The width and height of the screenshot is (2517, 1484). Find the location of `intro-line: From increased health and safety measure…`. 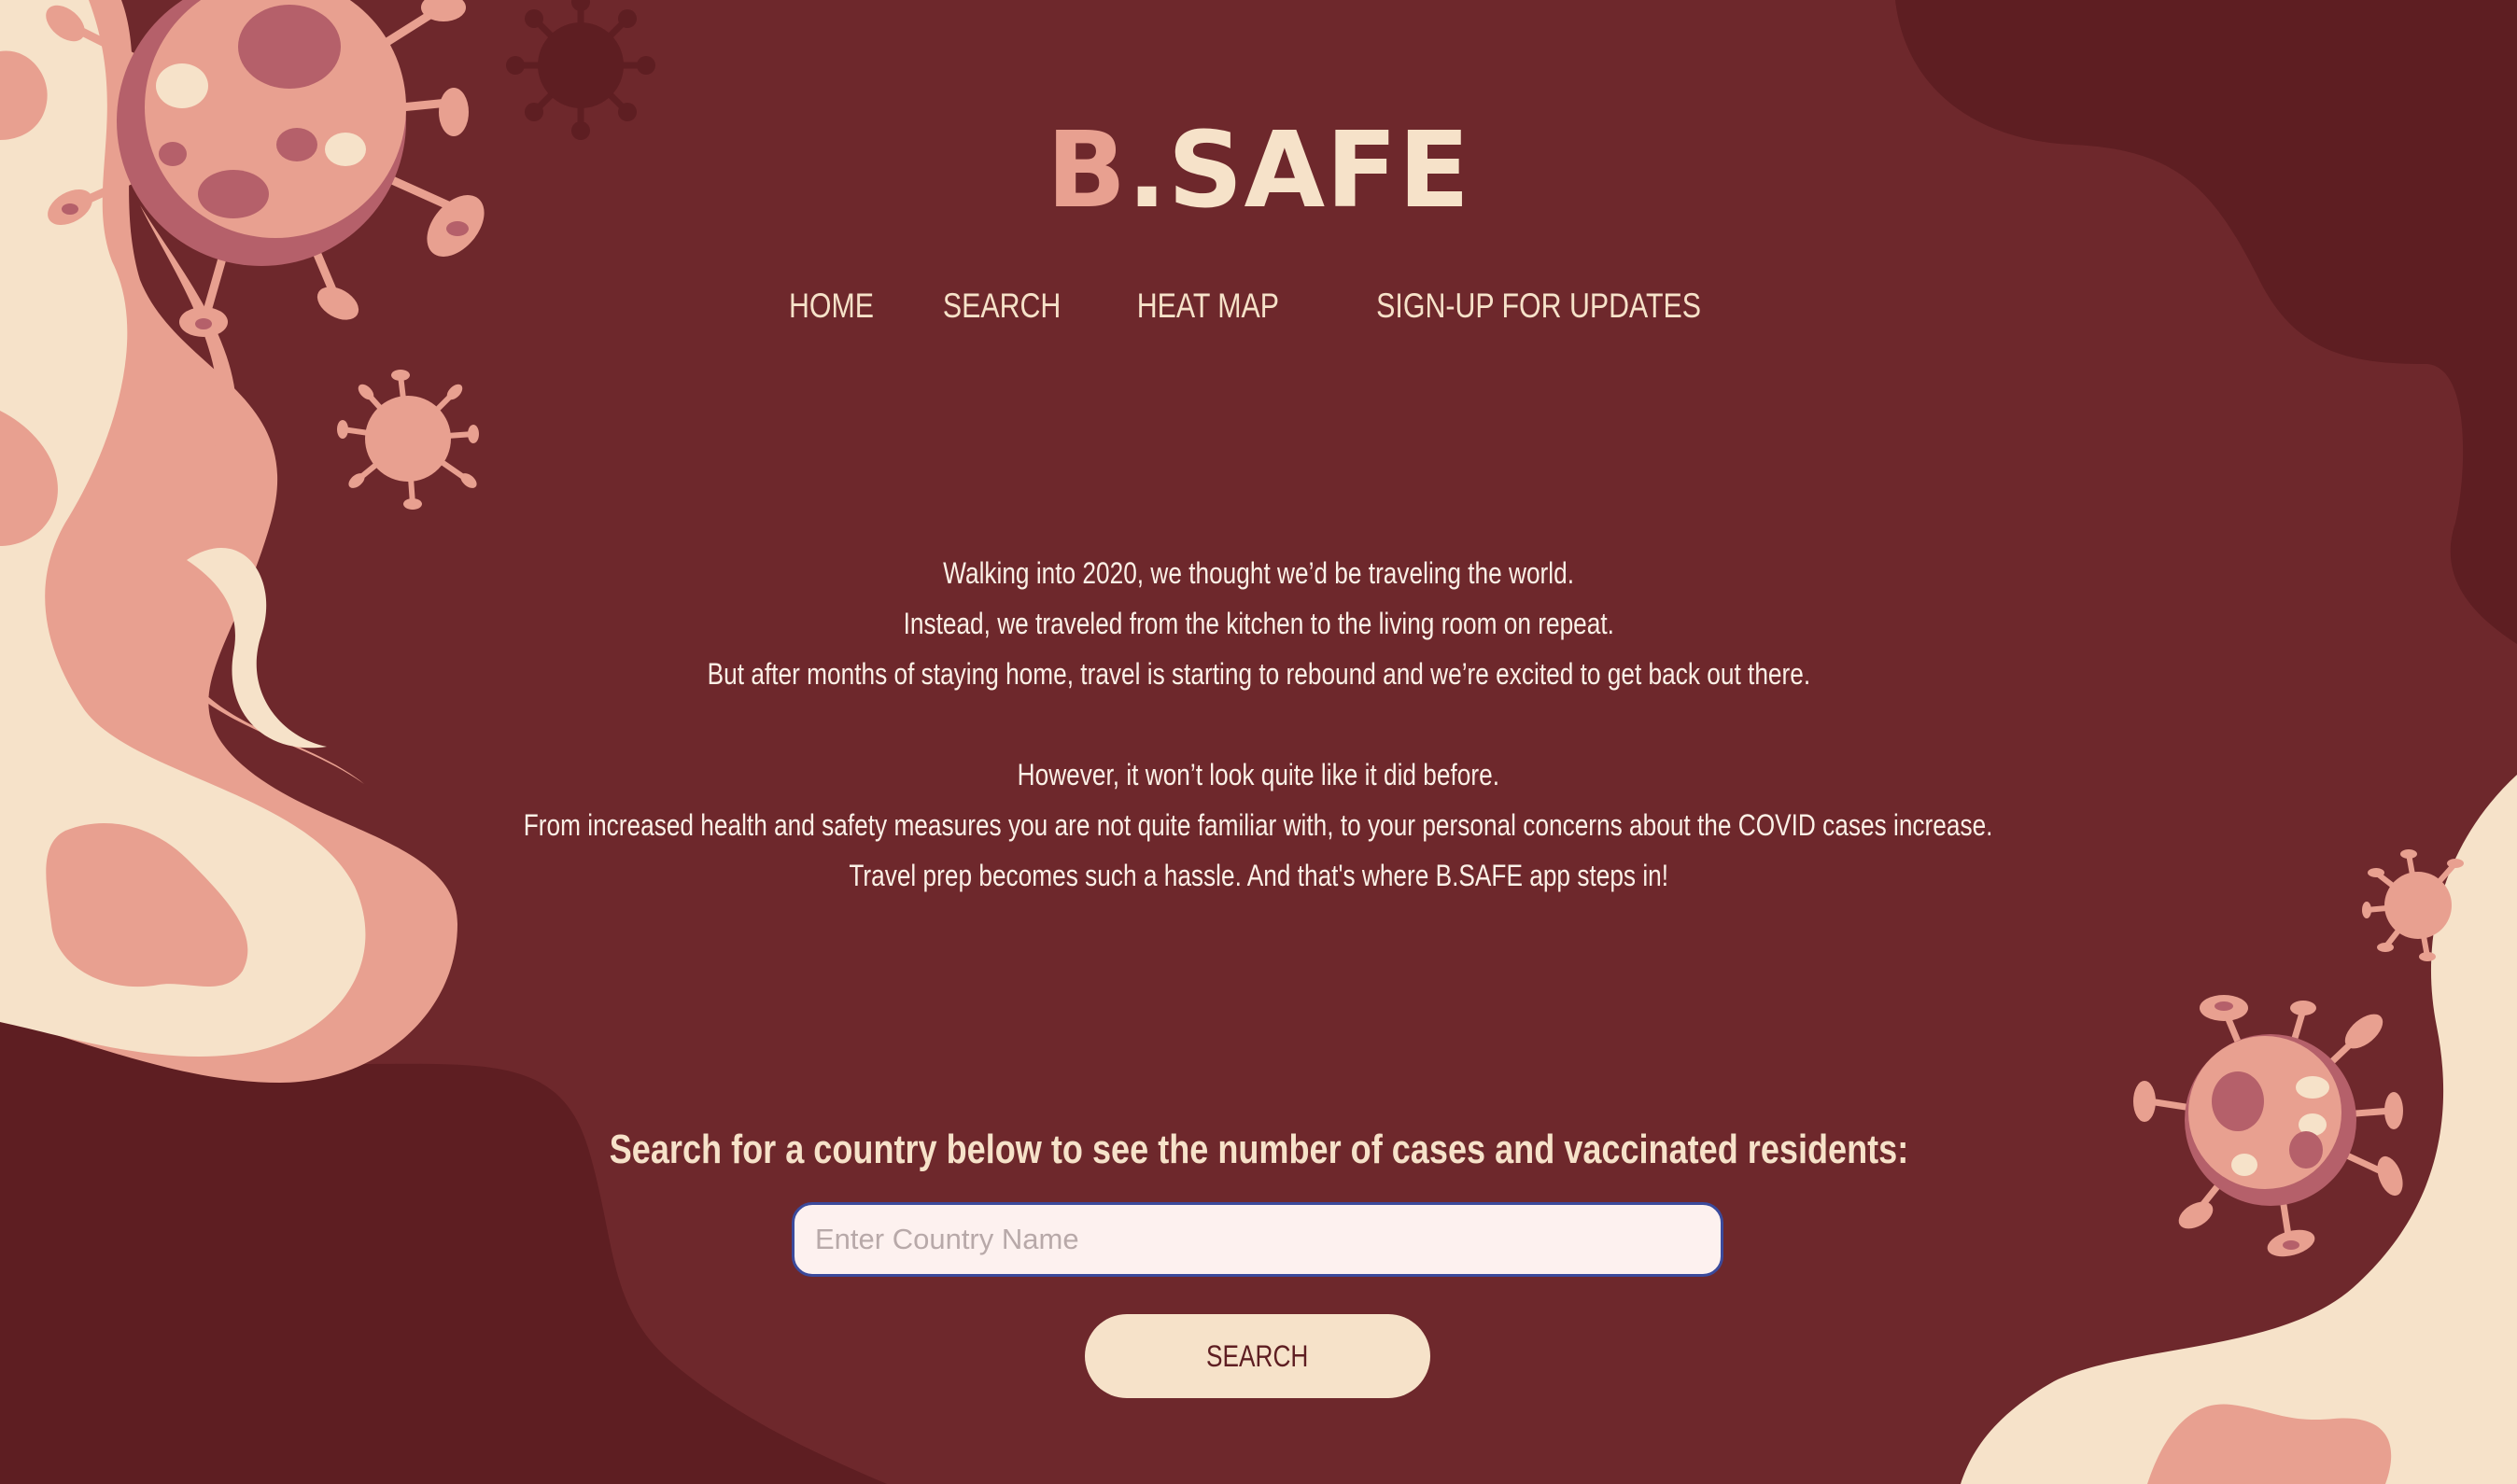

intro-line: From increased health and safety measure… is located at coordinates (1258, 825).